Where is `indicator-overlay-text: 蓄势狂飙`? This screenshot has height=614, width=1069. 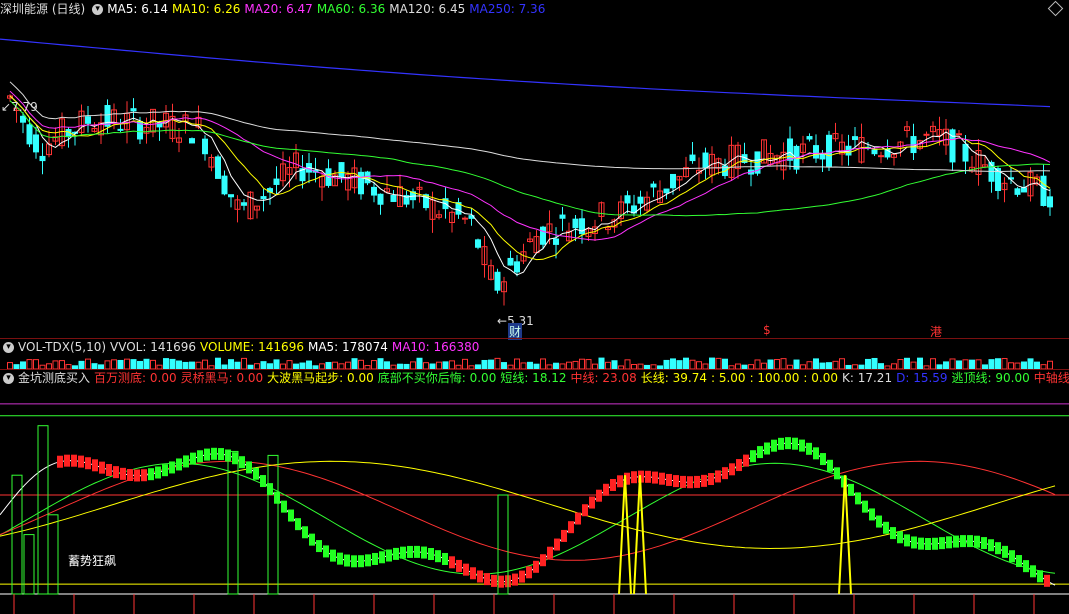 indicator-overlay-text: 蓄势狂飙 is located at coordinates (92, 561).